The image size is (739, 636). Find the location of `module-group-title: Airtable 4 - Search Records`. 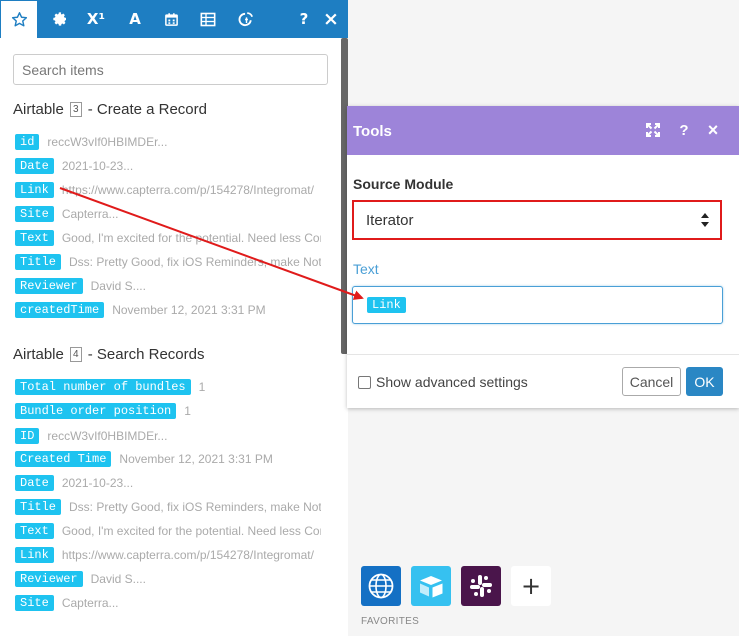

module-group-title: Airtable 4 - Search Records is located at coordinates (108, 354).